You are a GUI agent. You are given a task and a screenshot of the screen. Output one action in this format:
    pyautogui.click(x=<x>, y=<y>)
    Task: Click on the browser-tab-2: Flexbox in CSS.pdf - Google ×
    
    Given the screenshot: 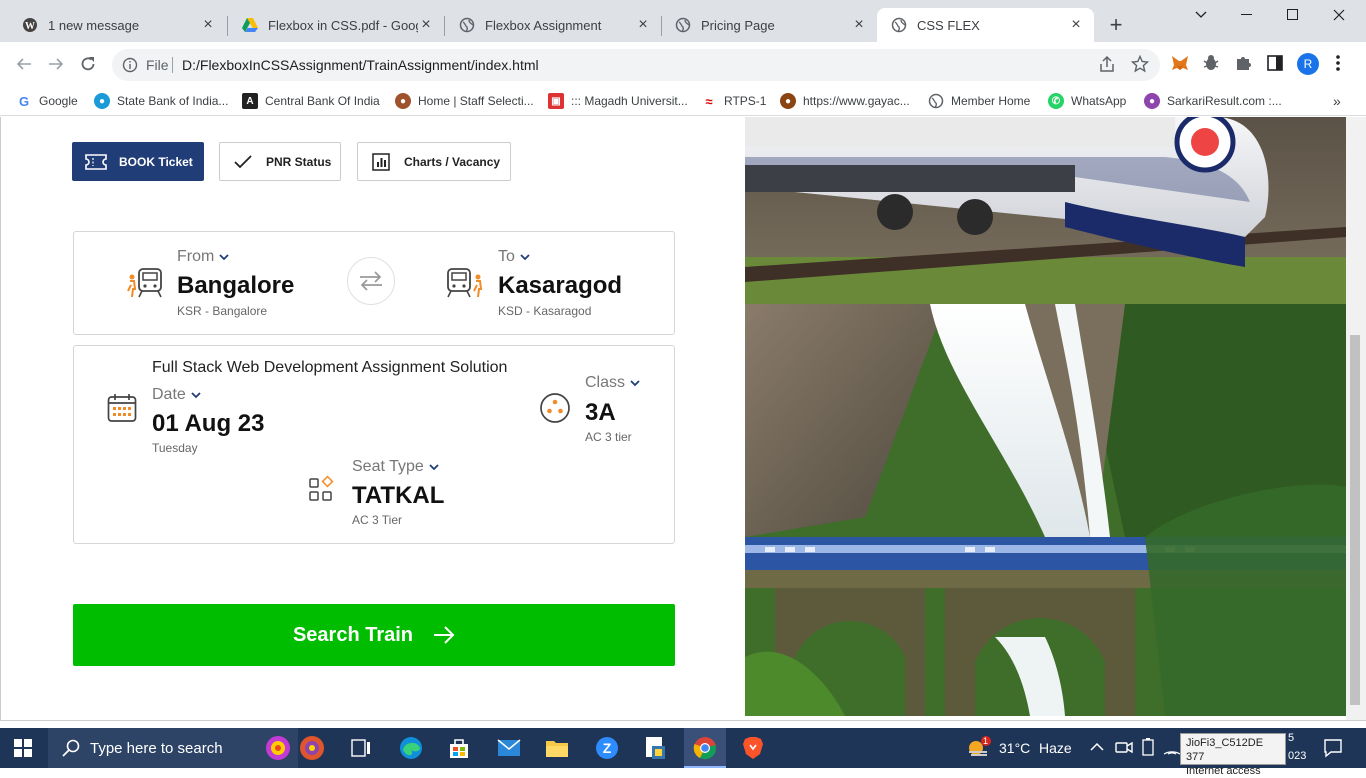 What is the action you would take?
    pyautogui.click(x=336, y=25)
    